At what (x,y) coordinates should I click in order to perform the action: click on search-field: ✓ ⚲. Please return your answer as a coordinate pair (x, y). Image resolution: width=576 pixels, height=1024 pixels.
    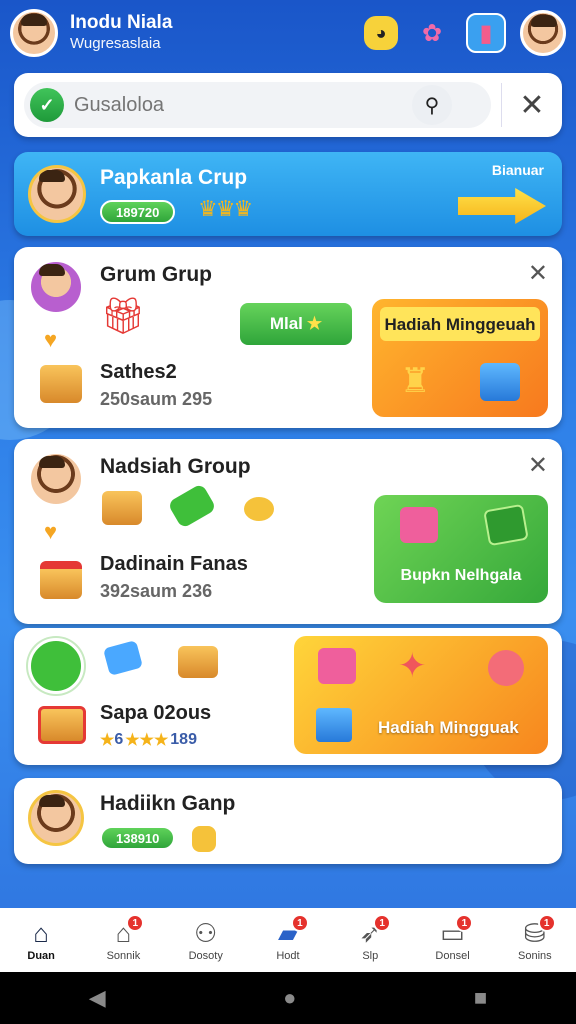
    Looking at the image, I should click on (257, 105).